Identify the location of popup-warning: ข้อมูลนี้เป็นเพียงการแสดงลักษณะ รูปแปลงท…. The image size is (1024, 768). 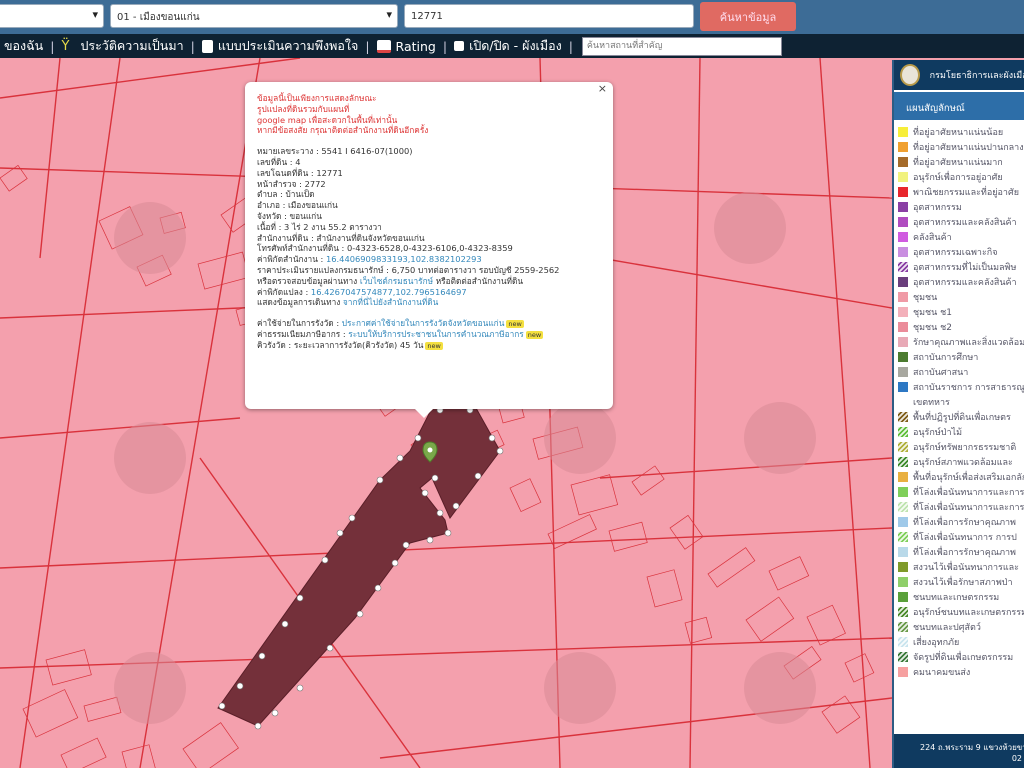
(429, 114).